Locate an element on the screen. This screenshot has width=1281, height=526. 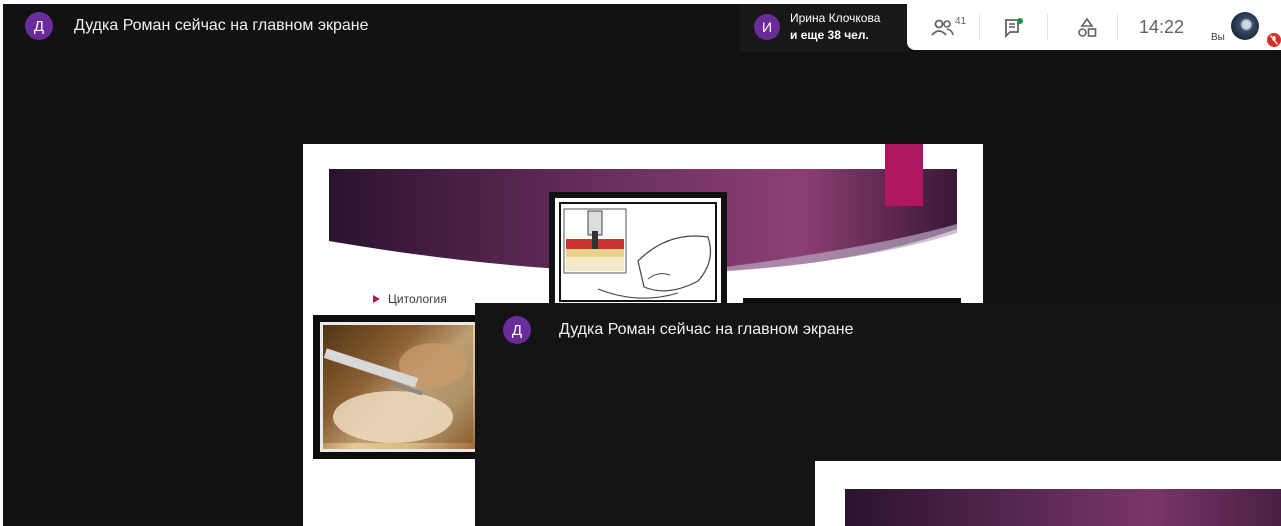
chat-button is located at coordinates (1014, 28).